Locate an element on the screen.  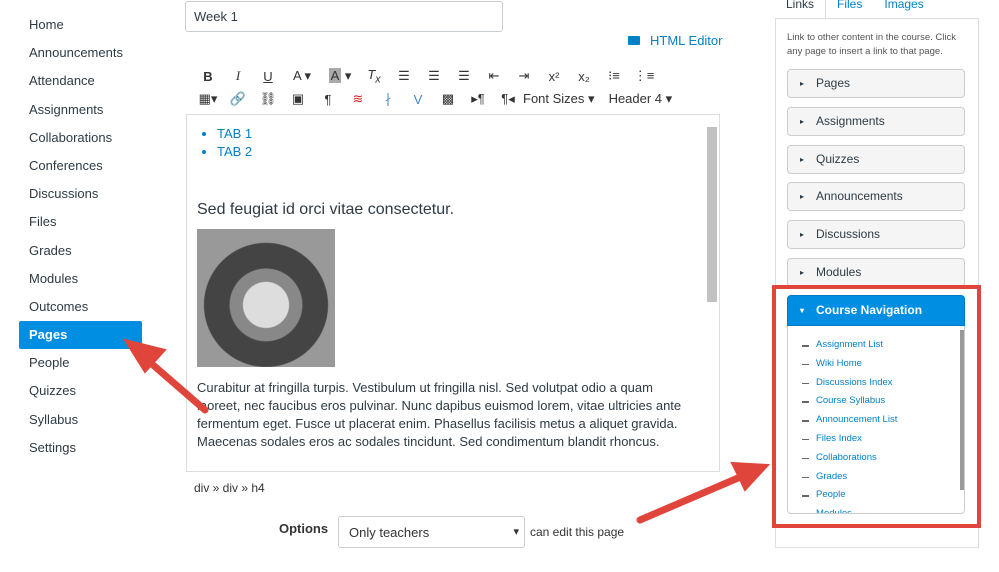
arrow-to-course-navigation is located at coordinates (692, 497).